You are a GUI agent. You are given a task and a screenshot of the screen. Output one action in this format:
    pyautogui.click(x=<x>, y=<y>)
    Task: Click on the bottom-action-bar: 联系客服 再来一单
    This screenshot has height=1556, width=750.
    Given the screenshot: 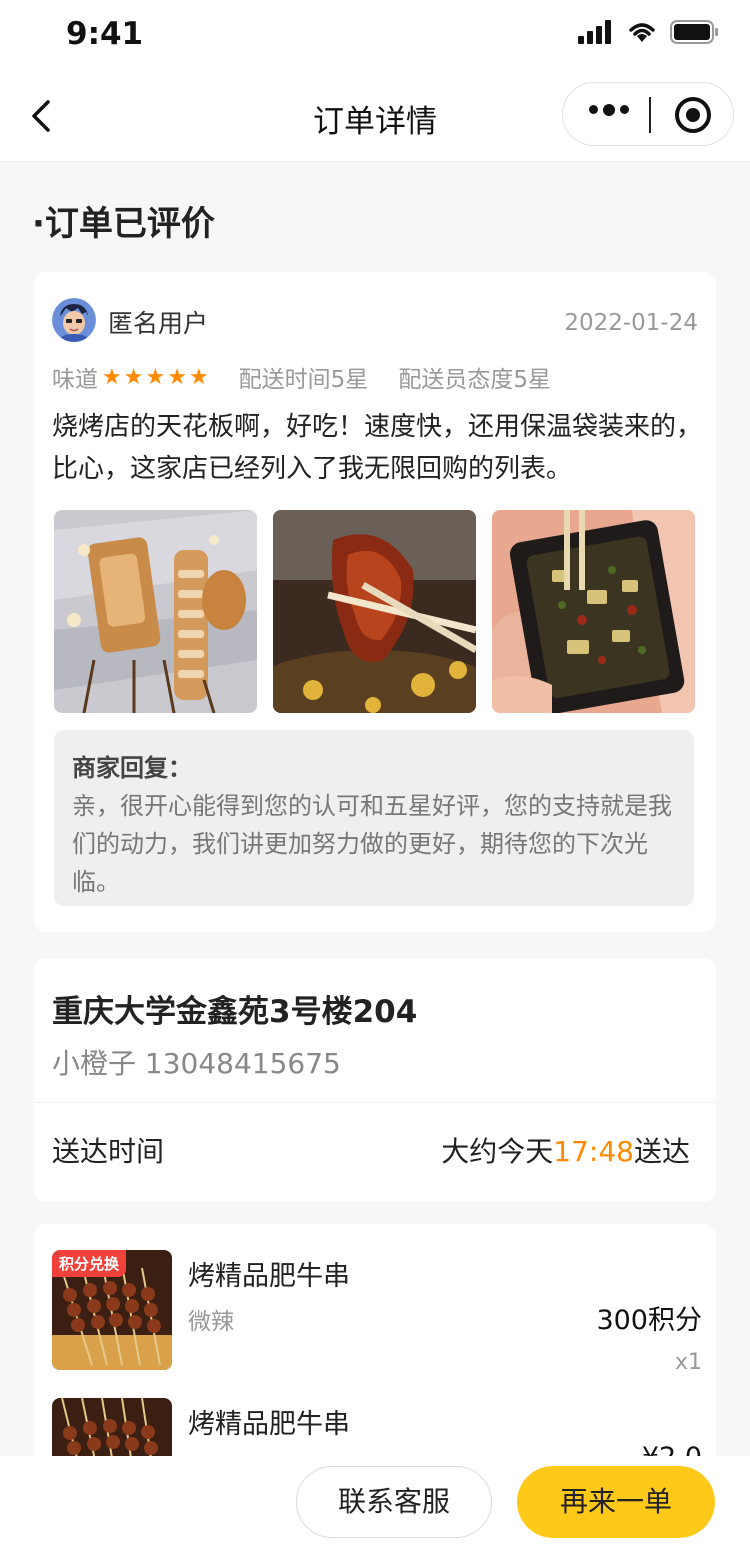 What is the action you would take?
    pyautogui.click(x=375, y=1506)
    